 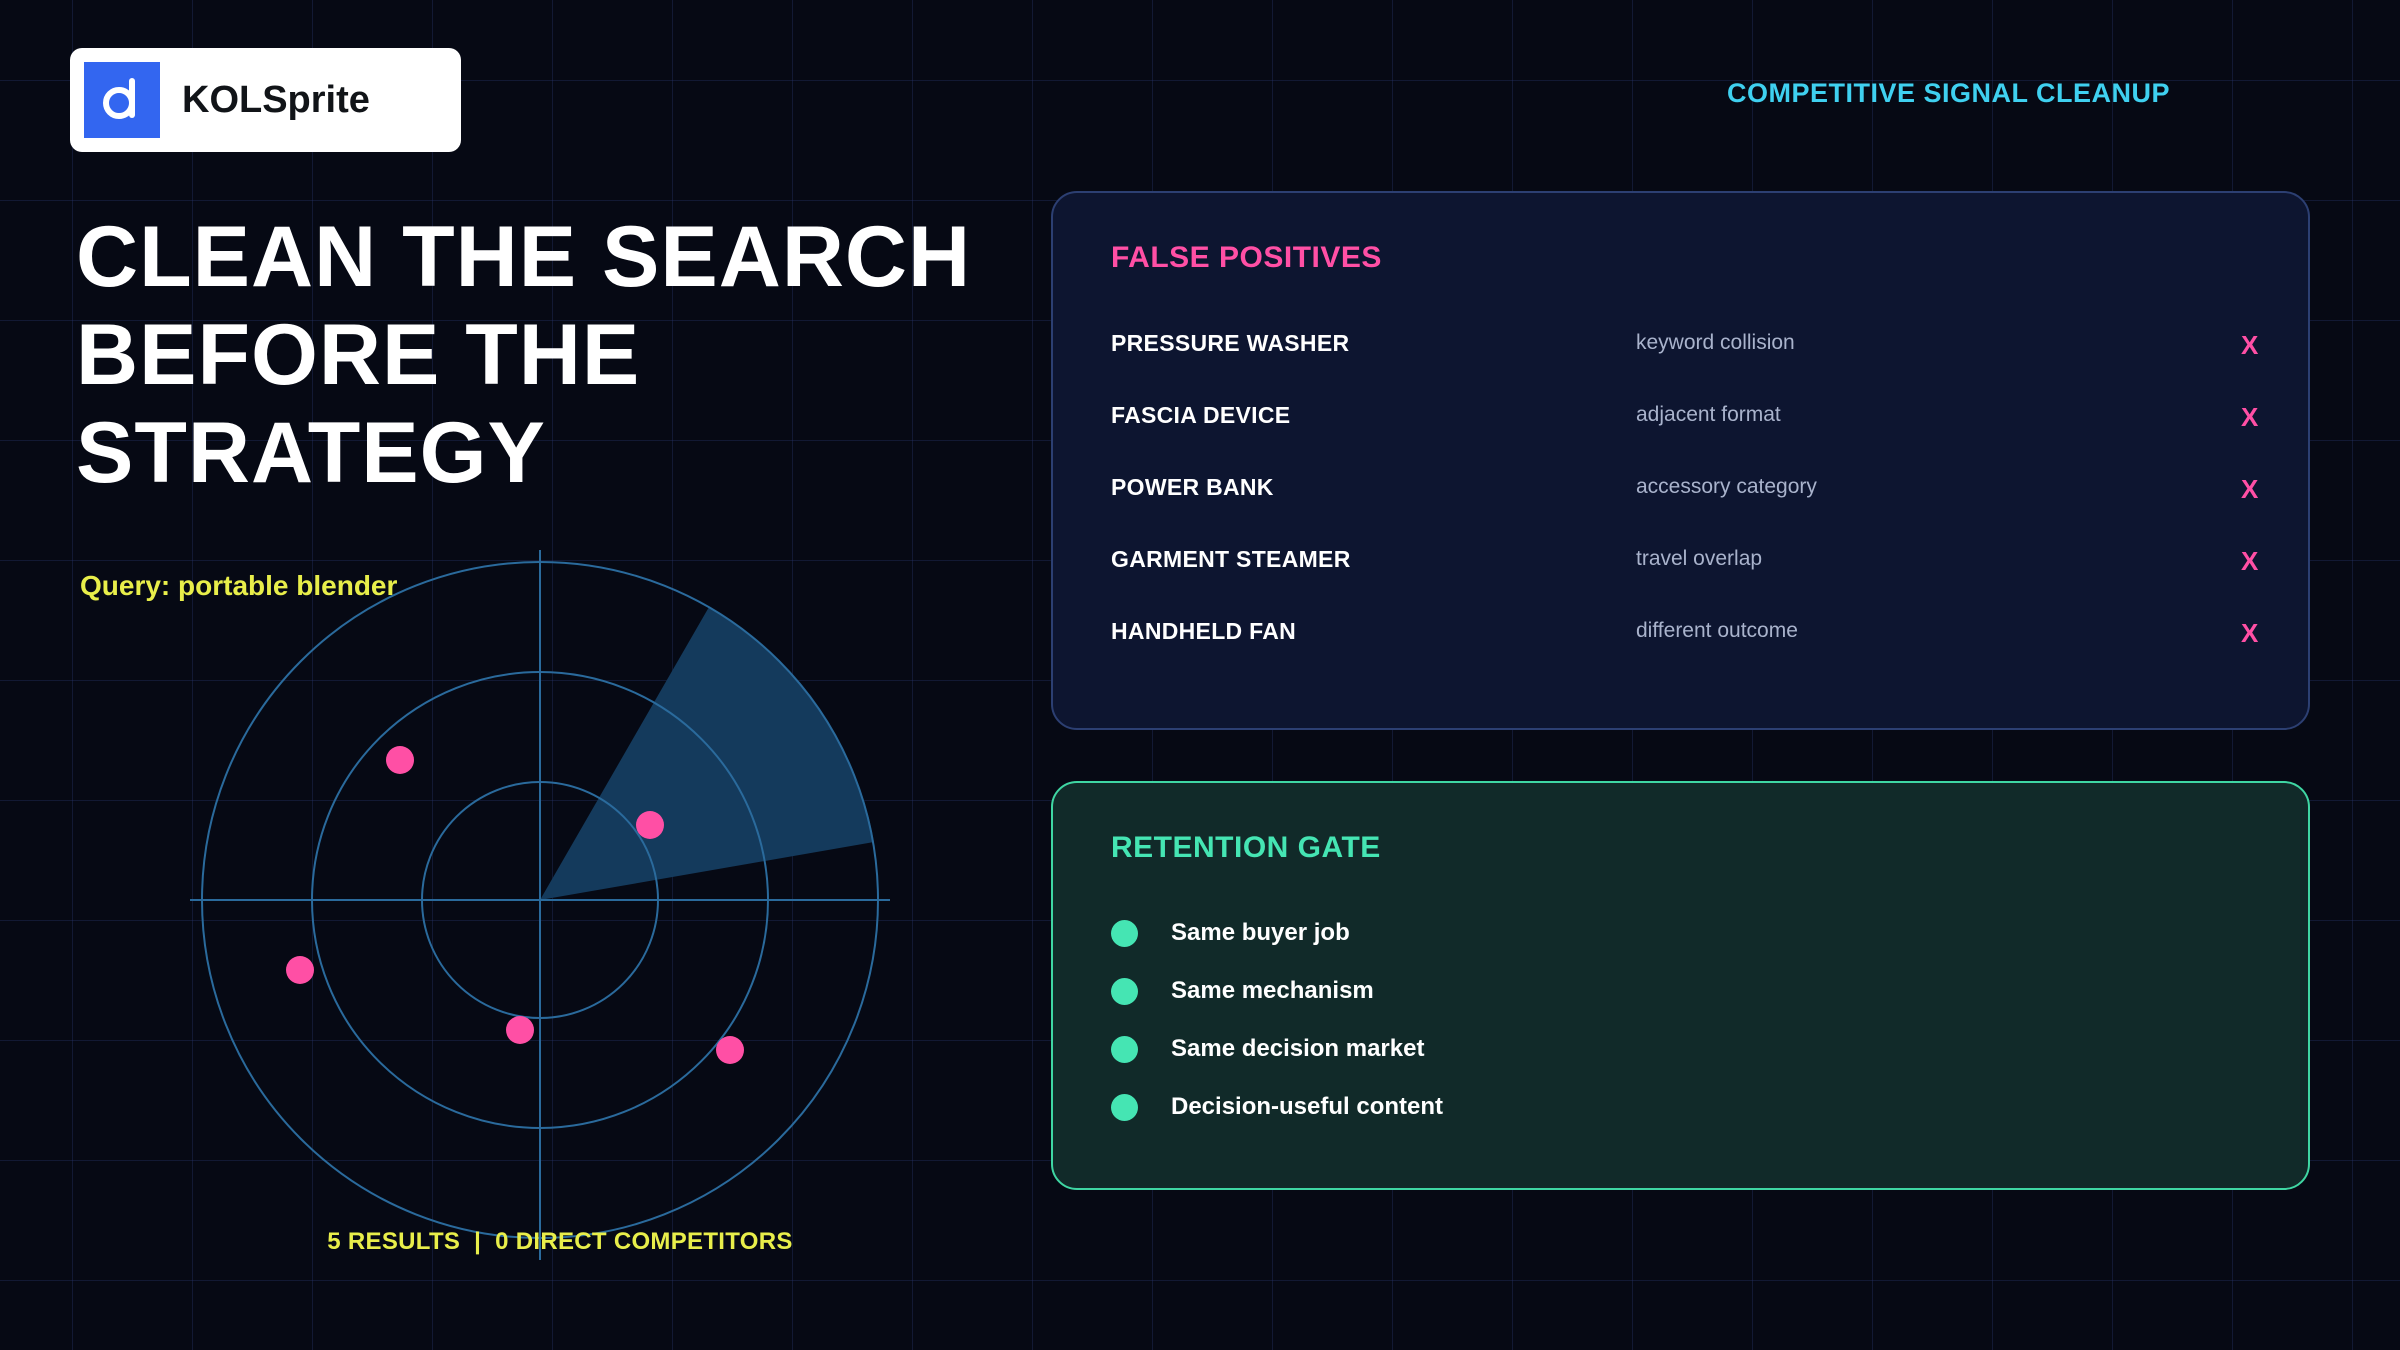 I want to click on false-positive-name: HANDHELD FAN, so click(x=1204, y=631).